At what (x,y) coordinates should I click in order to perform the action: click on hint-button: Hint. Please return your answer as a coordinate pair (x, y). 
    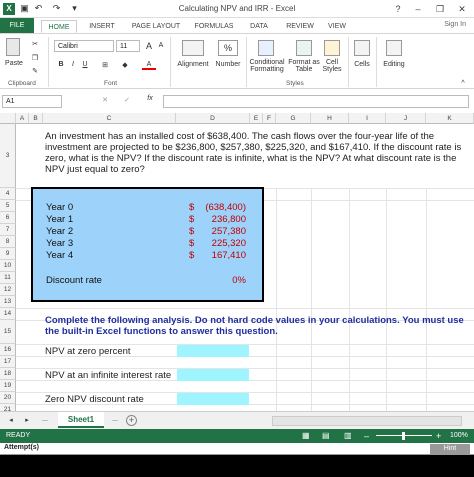
    Looking at the image, I should click on (450, 449).